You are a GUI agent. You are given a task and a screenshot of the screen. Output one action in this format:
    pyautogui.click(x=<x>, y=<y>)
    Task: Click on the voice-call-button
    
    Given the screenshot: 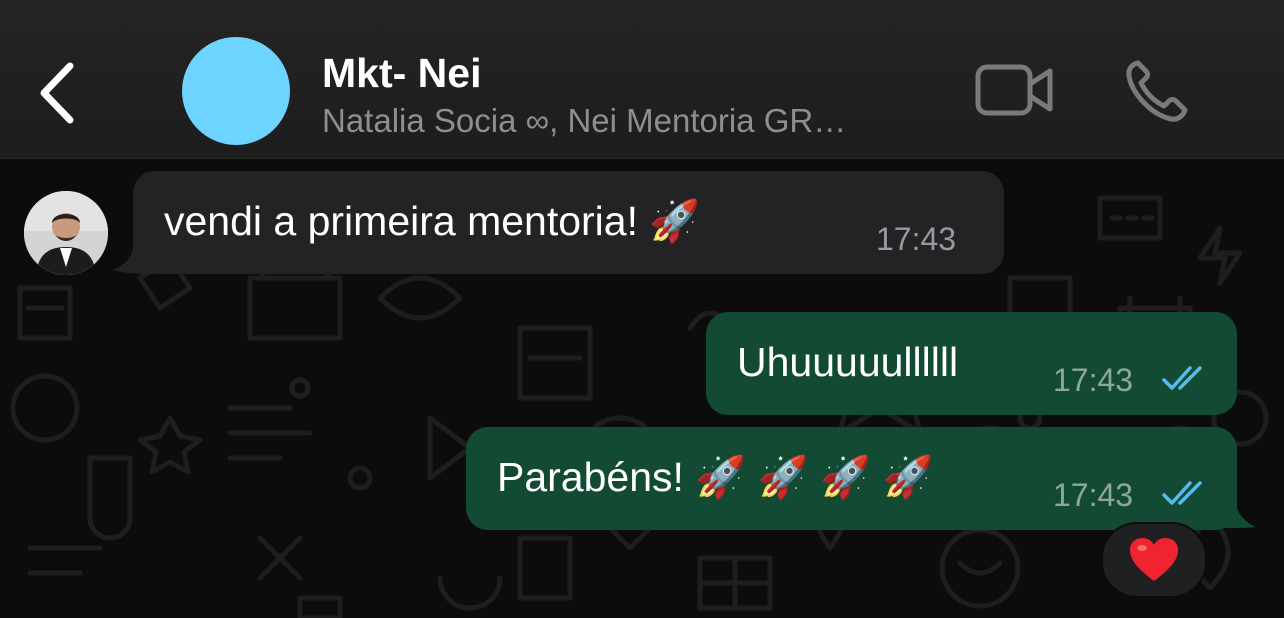 What is the action you would take?
    pyautogui.click(x=1157, y=91)
    